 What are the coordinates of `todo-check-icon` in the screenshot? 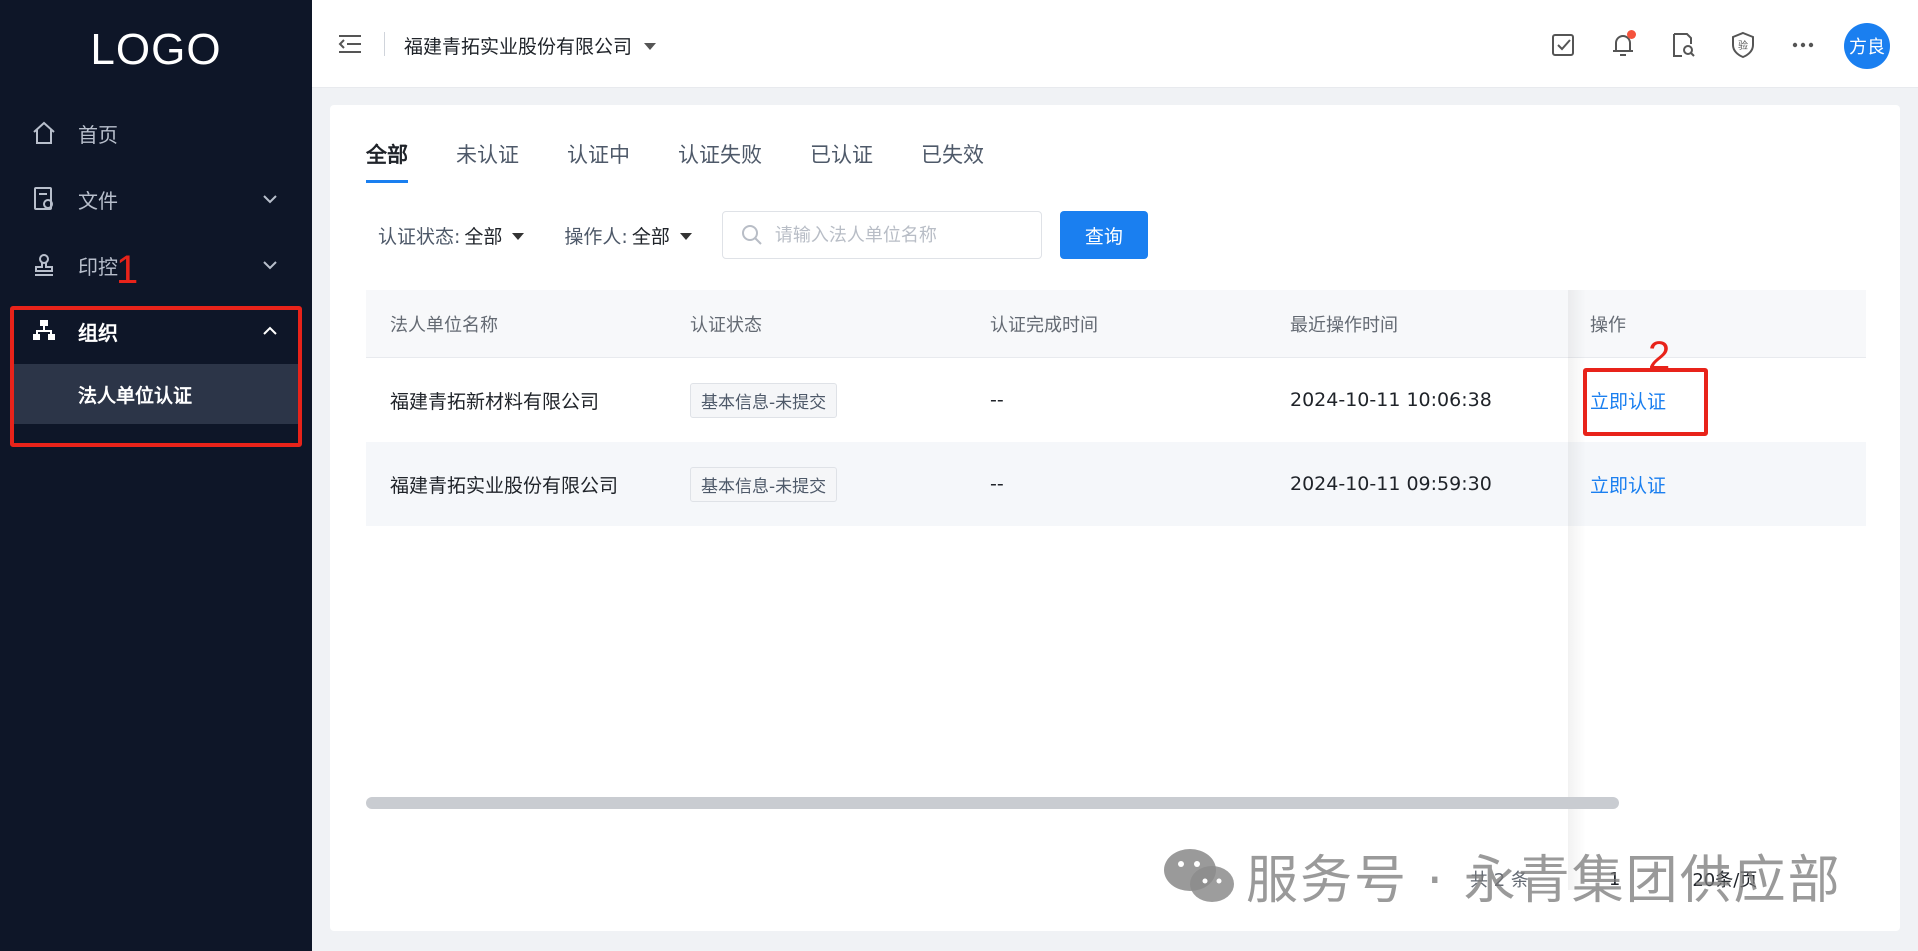 It's located at (1563, 45).